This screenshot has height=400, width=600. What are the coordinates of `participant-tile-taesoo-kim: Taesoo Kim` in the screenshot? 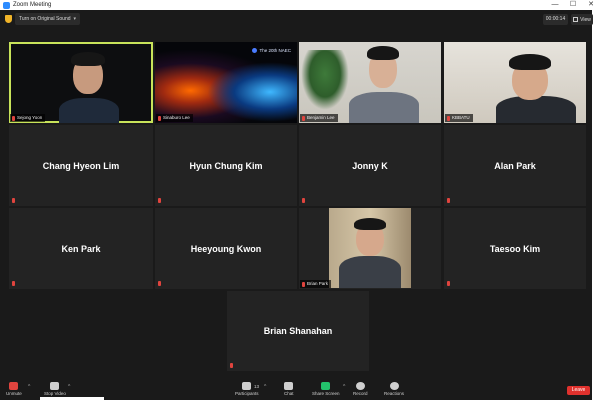 It's located at (515, 248).